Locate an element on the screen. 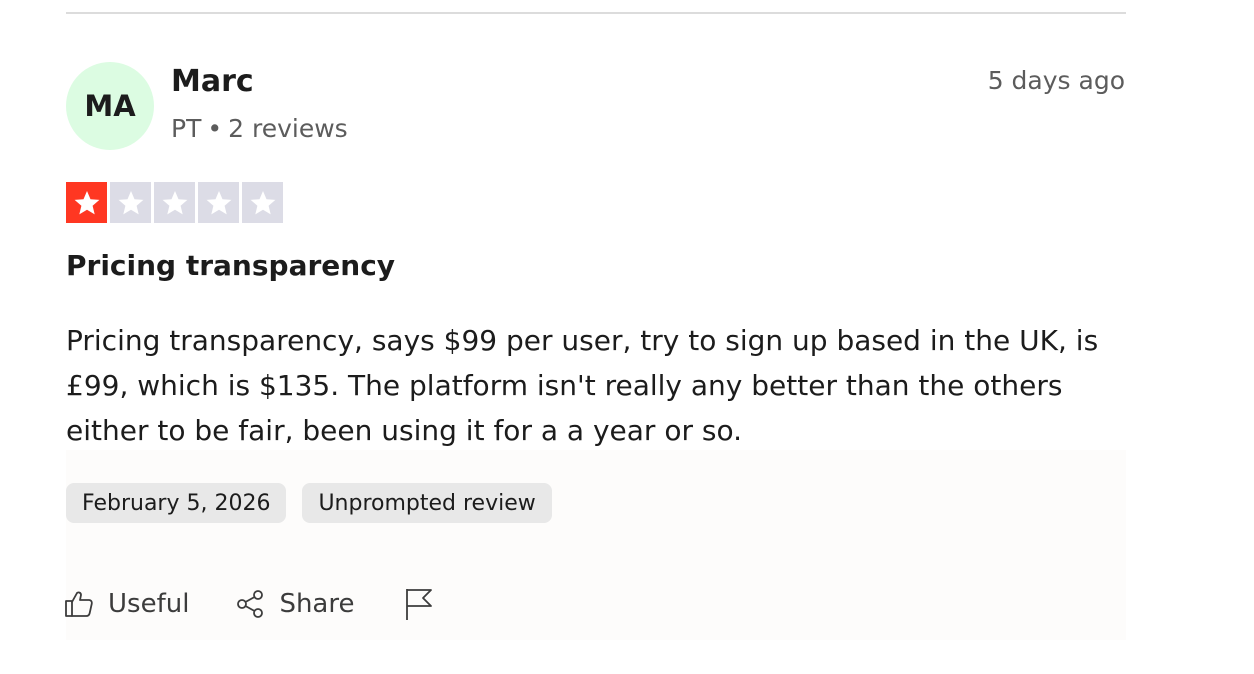 This screenshot has height=674, width=1254. reviewer-name: Marc is located at coordinates (212, 81).